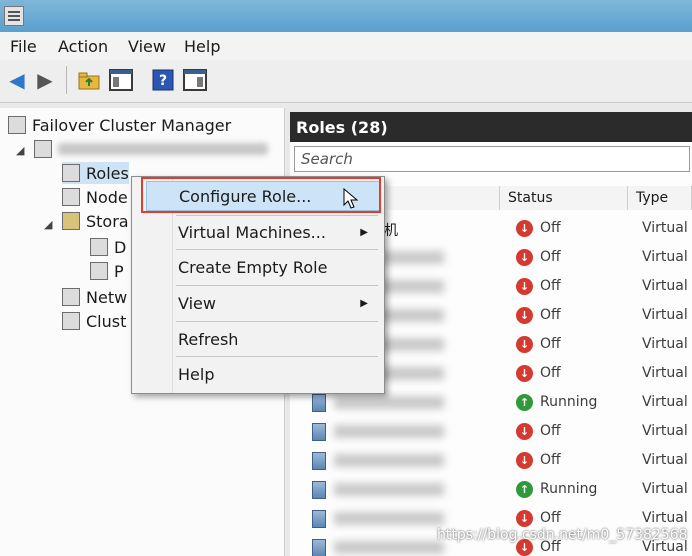  I want to click on tree-item-networks: Netw, so click(94, 297).